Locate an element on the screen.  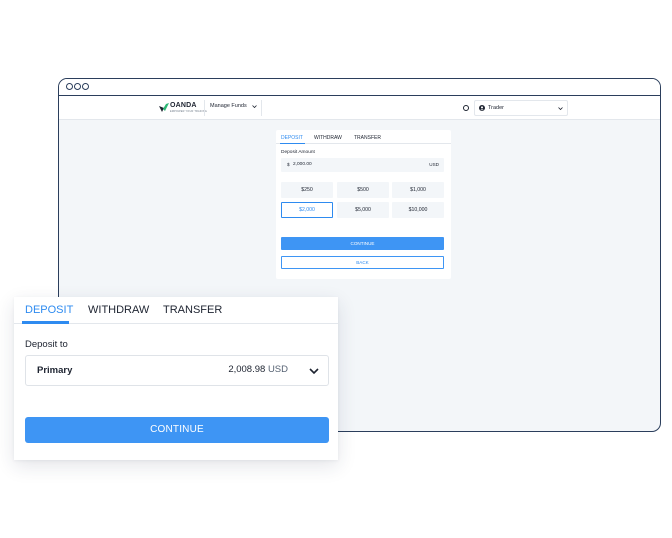
preset-amount-button-selected: $2,000 is located at coordinates (307, 210).